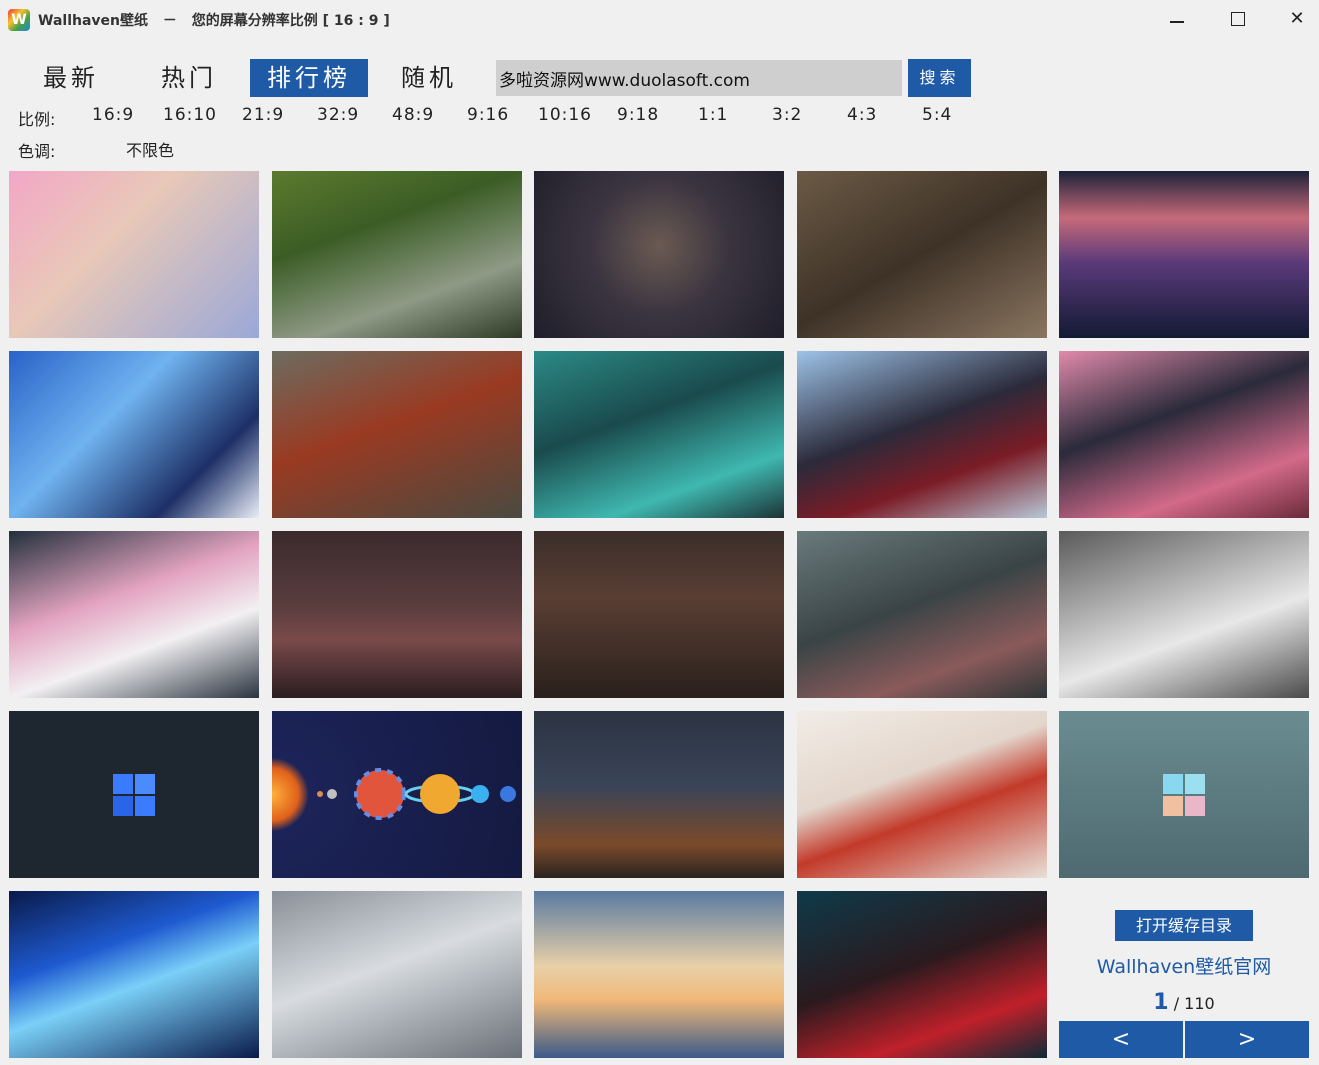 The width and height of the screenshot is (1319, 1065). Describe the element at coordinates (699, 78) in the screenshot. I see `search-input` at that location.